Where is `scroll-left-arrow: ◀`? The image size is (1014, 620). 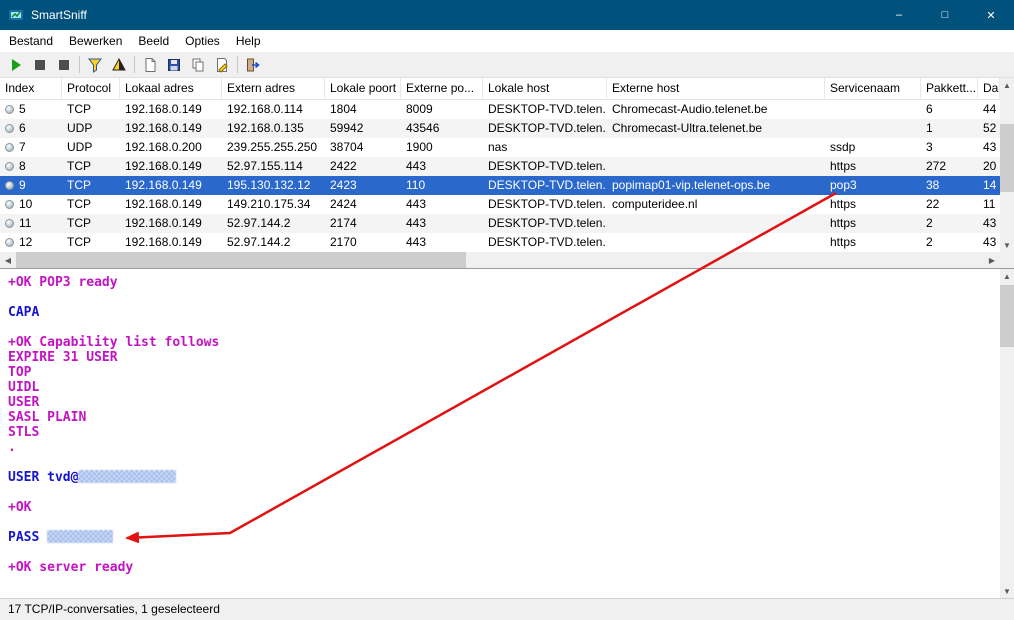
scroll-left-arrow: ◀ is located at coordinates (8, 260).